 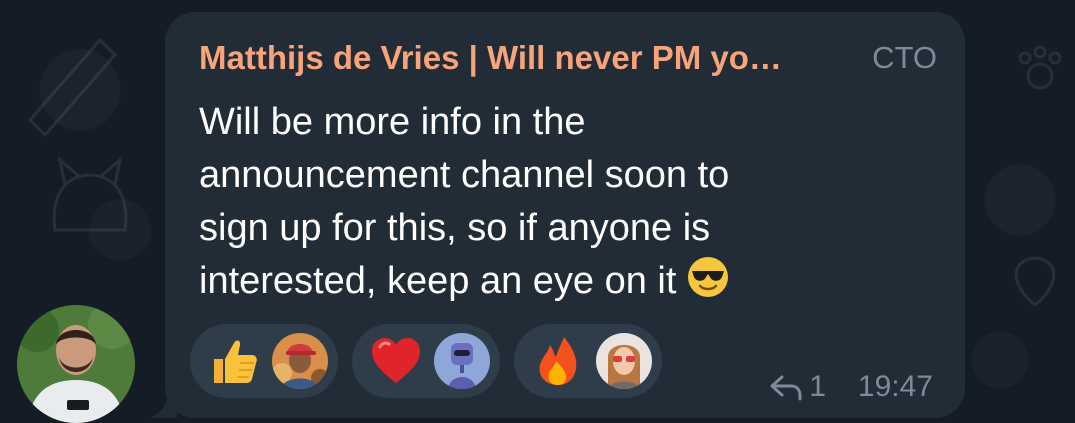 I want to click on sender-avatar, so click(x=76, y=364).